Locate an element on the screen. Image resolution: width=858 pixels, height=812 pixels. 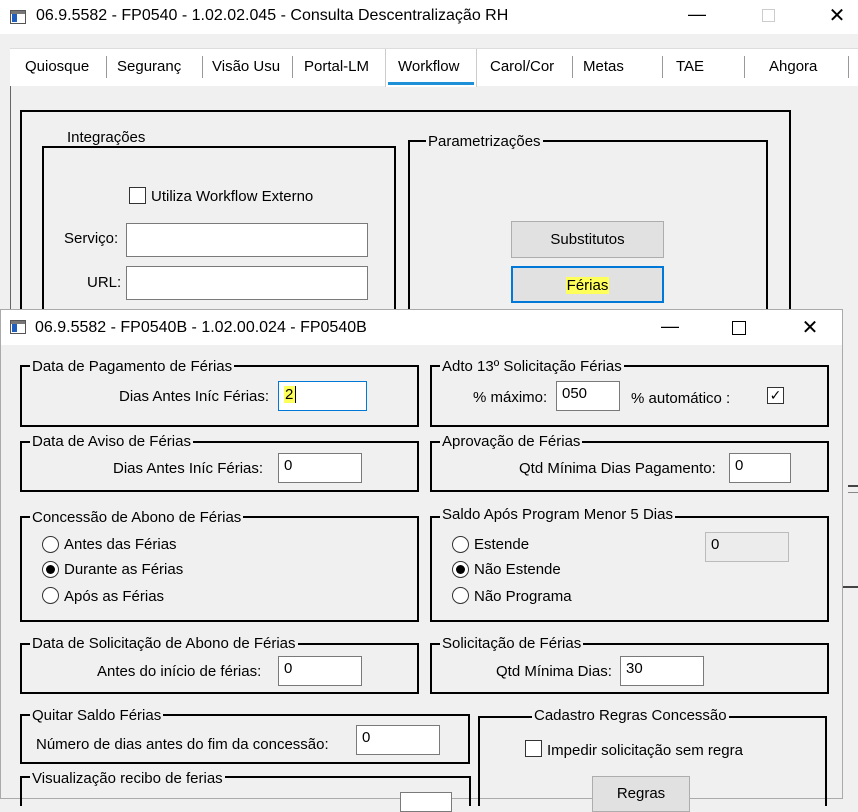
service-input is located at coordinates (247, 240).